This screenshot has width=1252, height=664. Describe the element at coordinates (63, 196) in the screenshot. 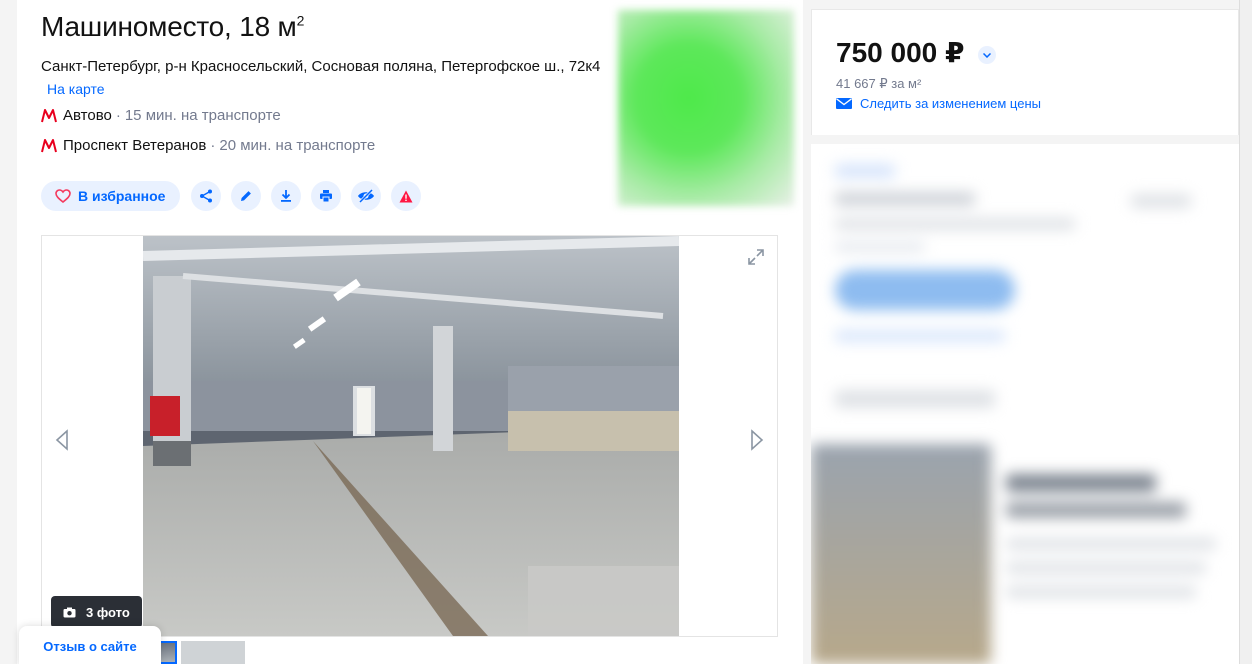

I see `heart-icon` at that location.